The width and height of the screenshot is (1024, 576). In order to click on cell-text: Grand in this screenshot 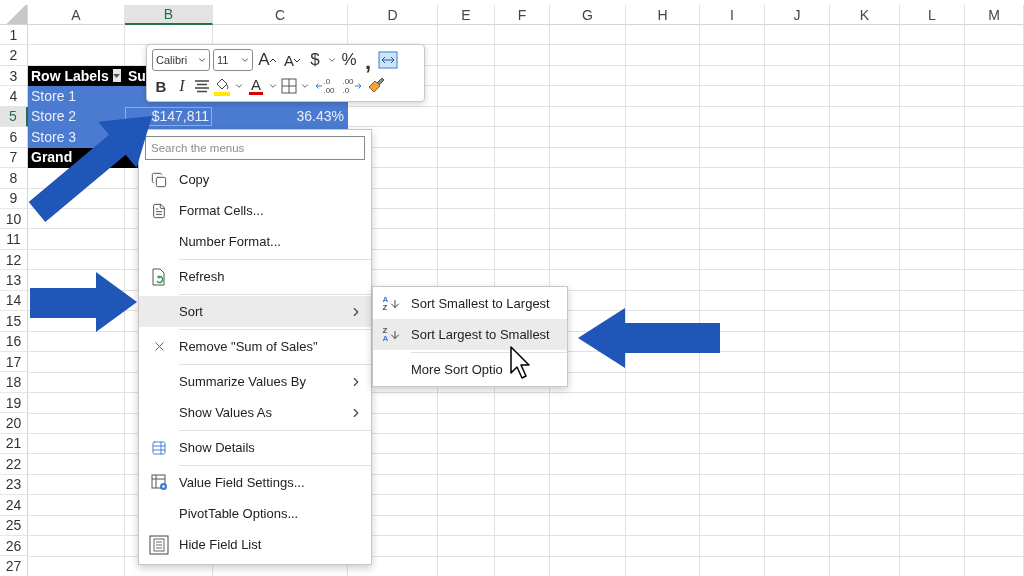, I will do `click(52, 157)`.